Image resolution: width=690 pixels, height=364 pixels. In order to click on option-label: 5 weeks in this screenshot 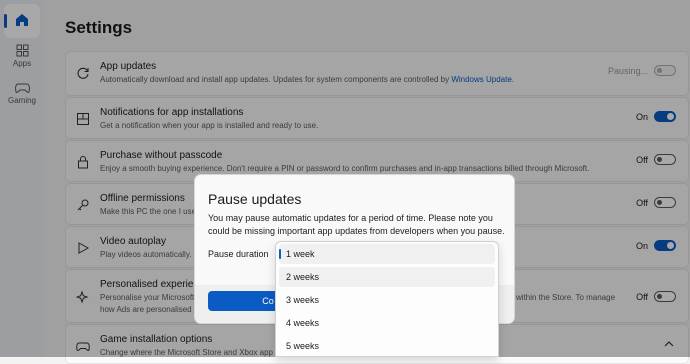, I will do `click(303, 346)`.